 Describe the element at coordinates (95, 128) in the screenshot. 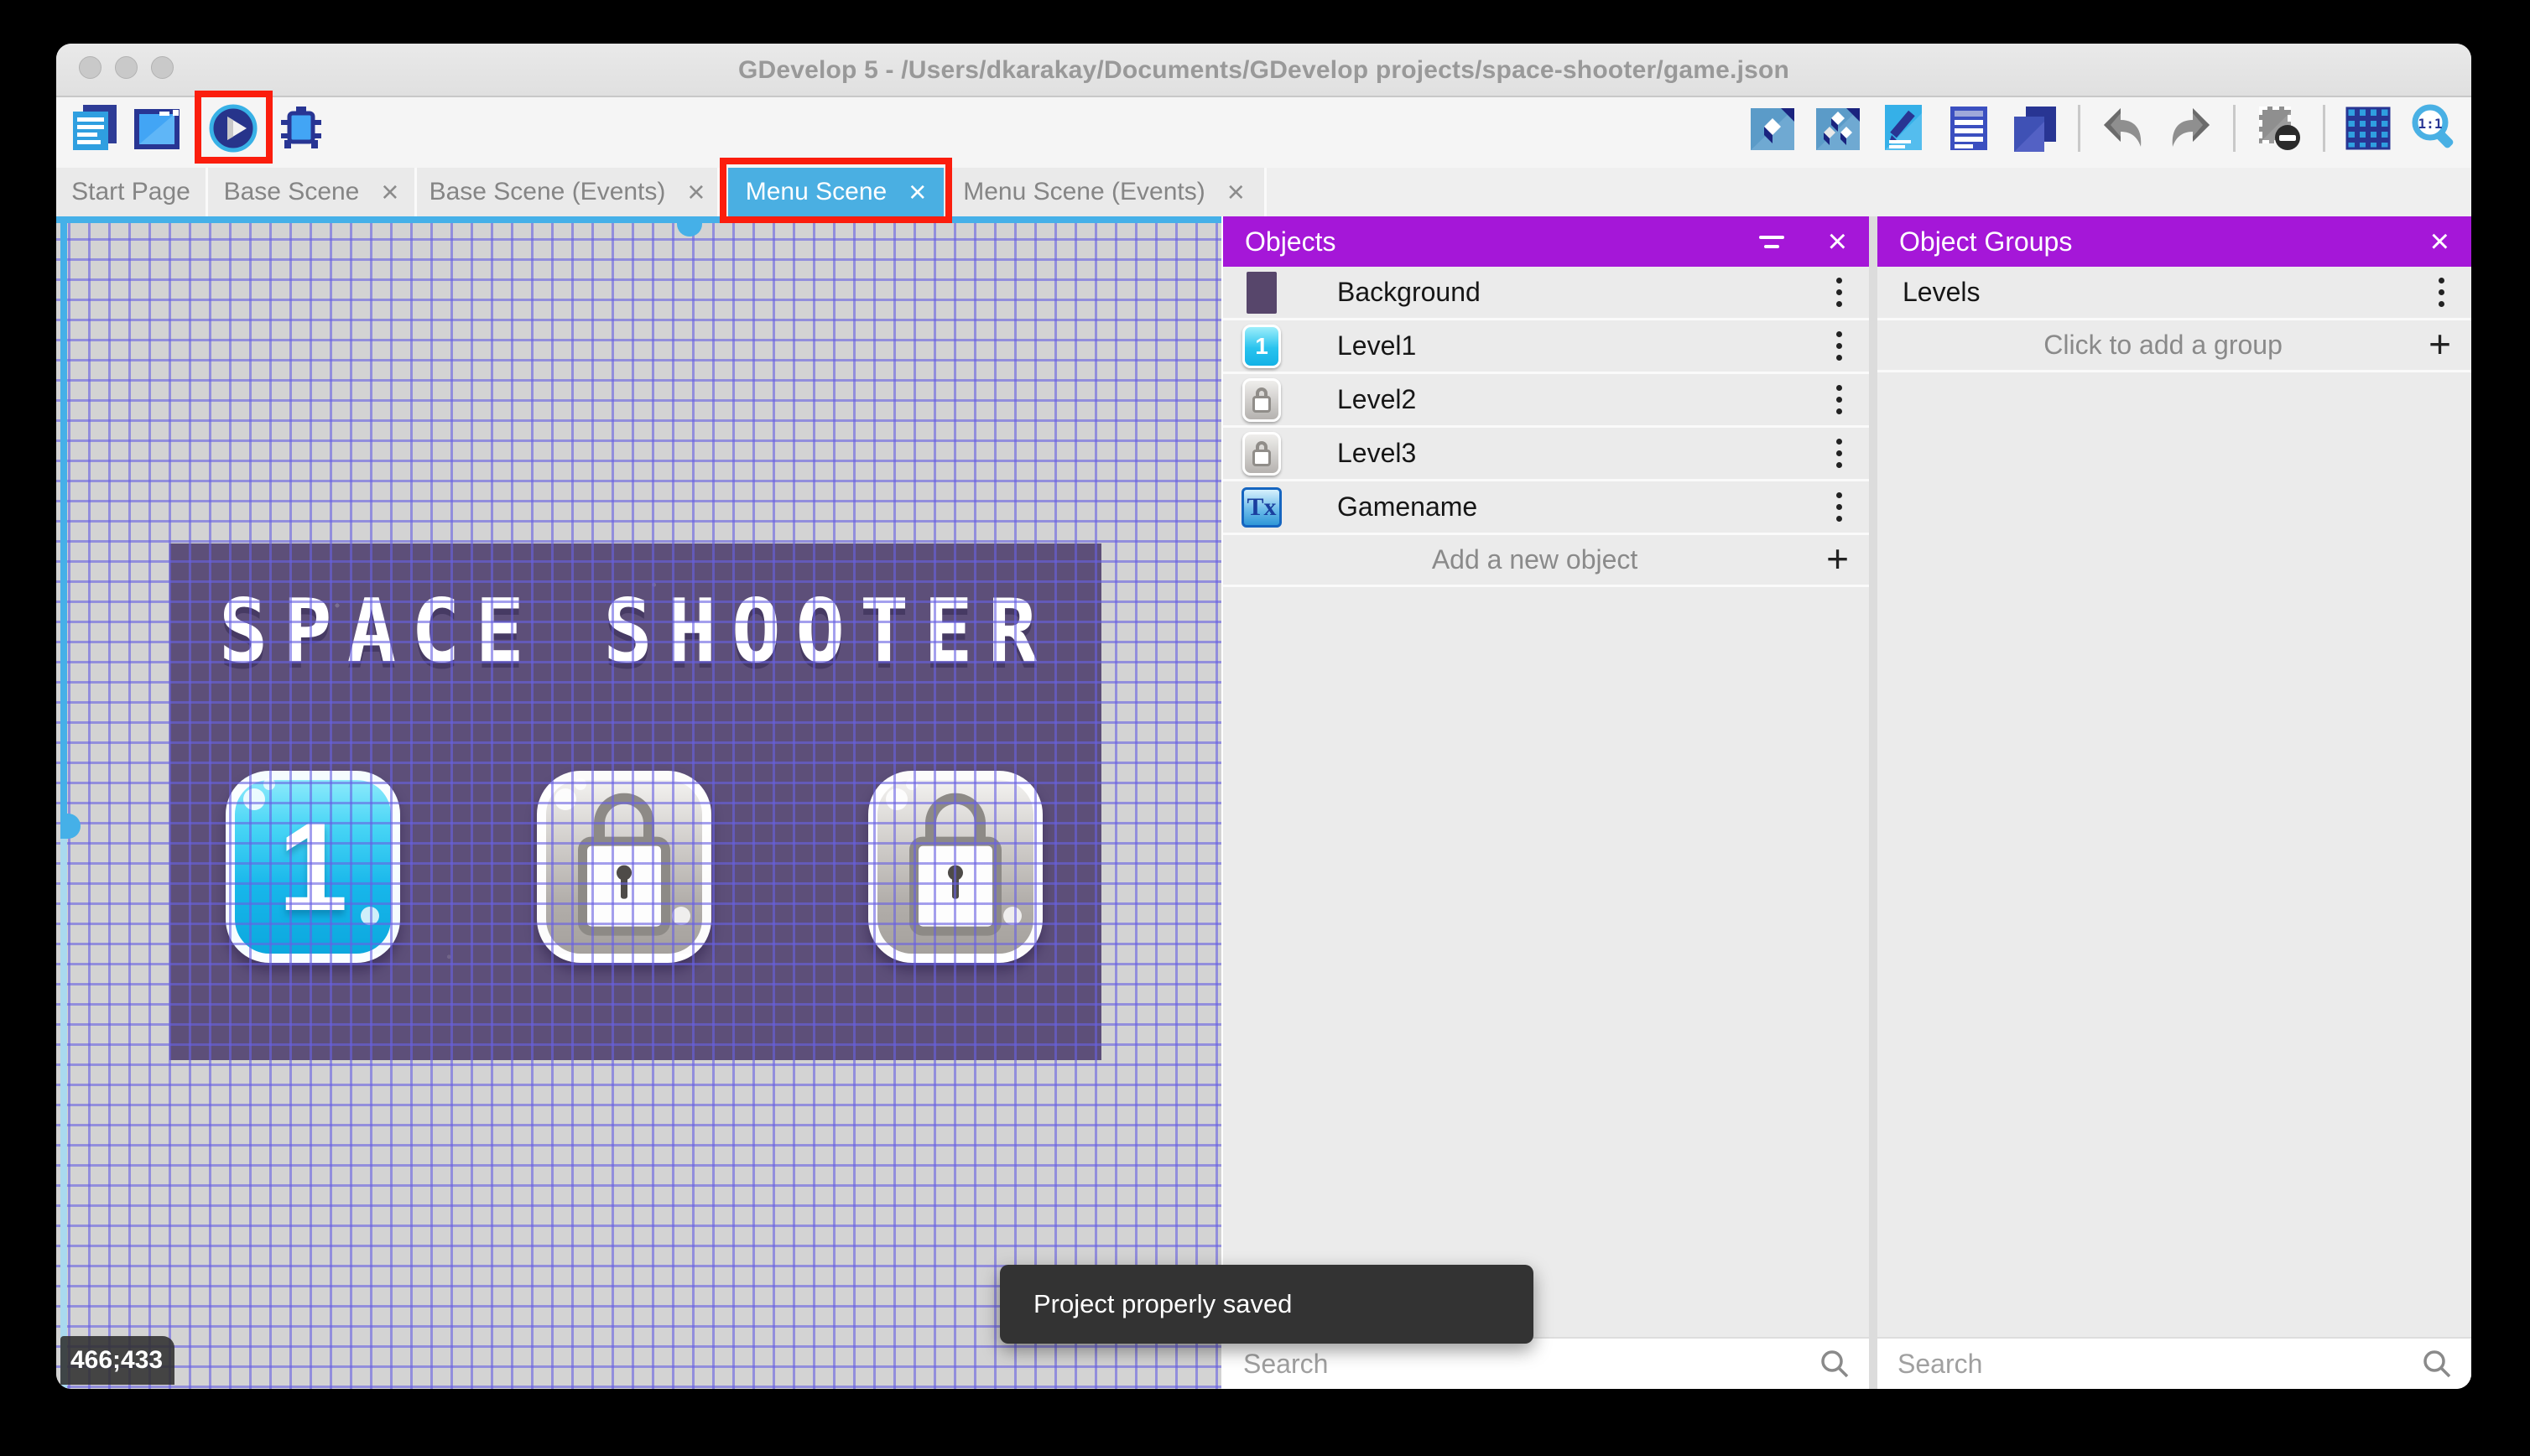

I see `project-manager-icon` at that location.